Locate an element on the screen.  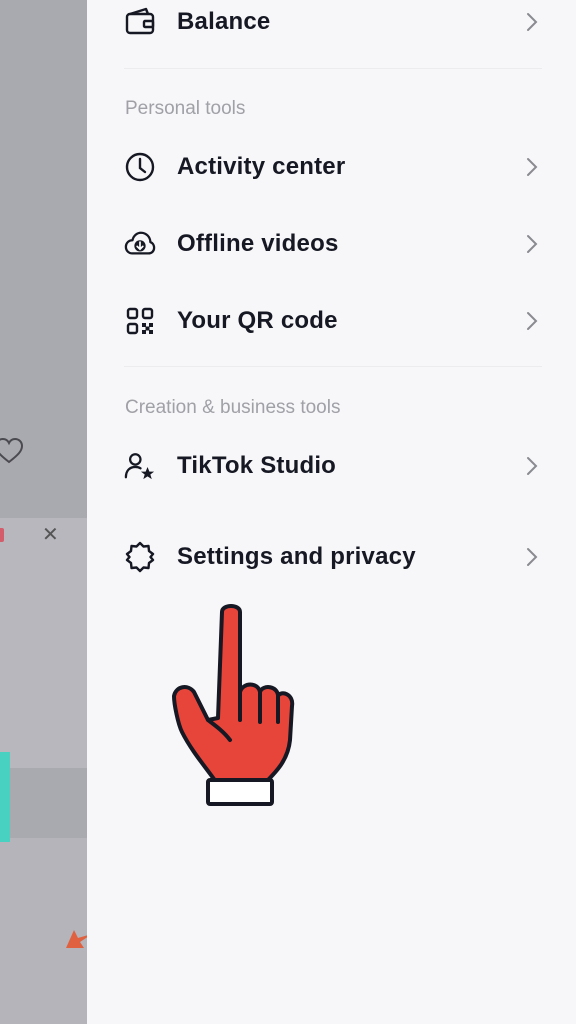
section-header-creation-tools: Creation & business tools is located at coordinates (233, 407).